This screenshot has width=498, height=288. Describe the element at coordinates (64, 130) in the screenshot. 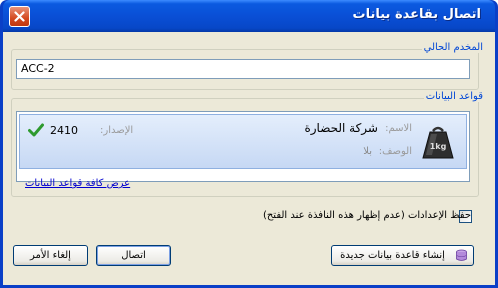

I see `database-version: 2410` at that location.